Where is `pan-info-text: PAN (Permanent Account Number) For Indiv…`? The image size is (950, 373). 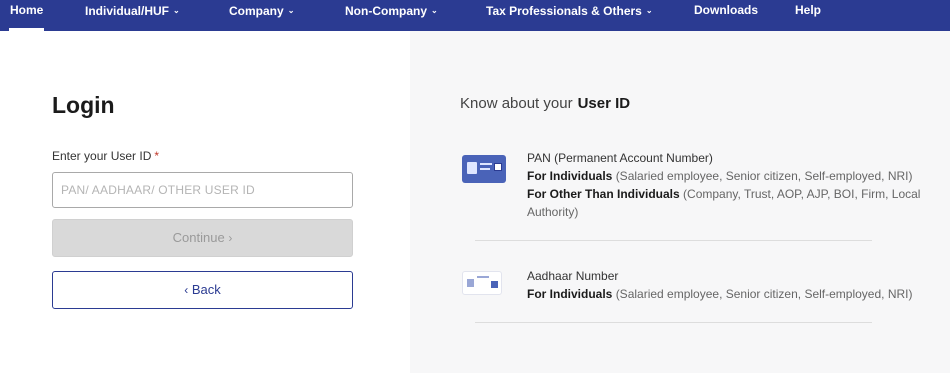 pan-info-text: PAN (Permanent Account Number) For Indiv… is located at coordinates (725, 185).